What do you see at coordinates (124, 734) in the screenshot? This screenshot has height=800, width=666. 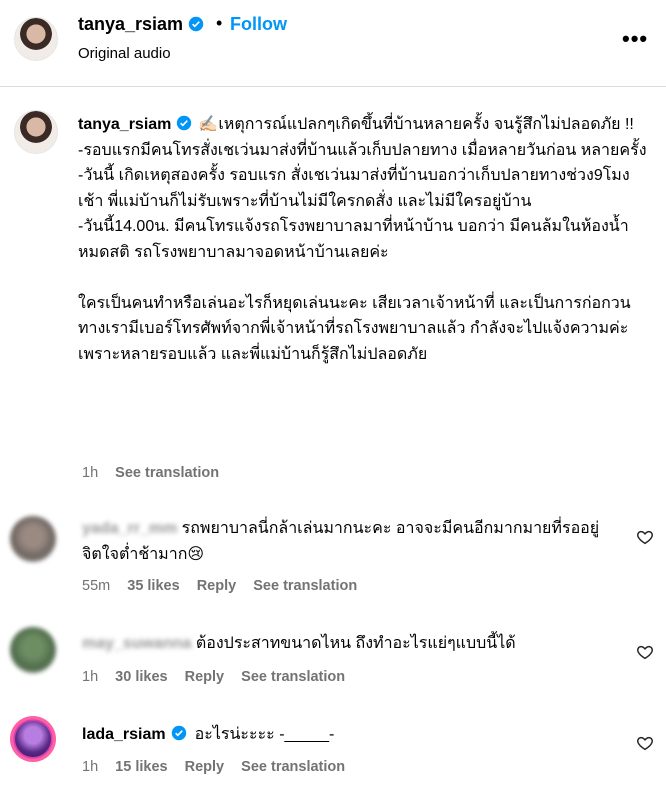 I see `commenter-username: lada_rsiam` at bounding box center [124, 734].